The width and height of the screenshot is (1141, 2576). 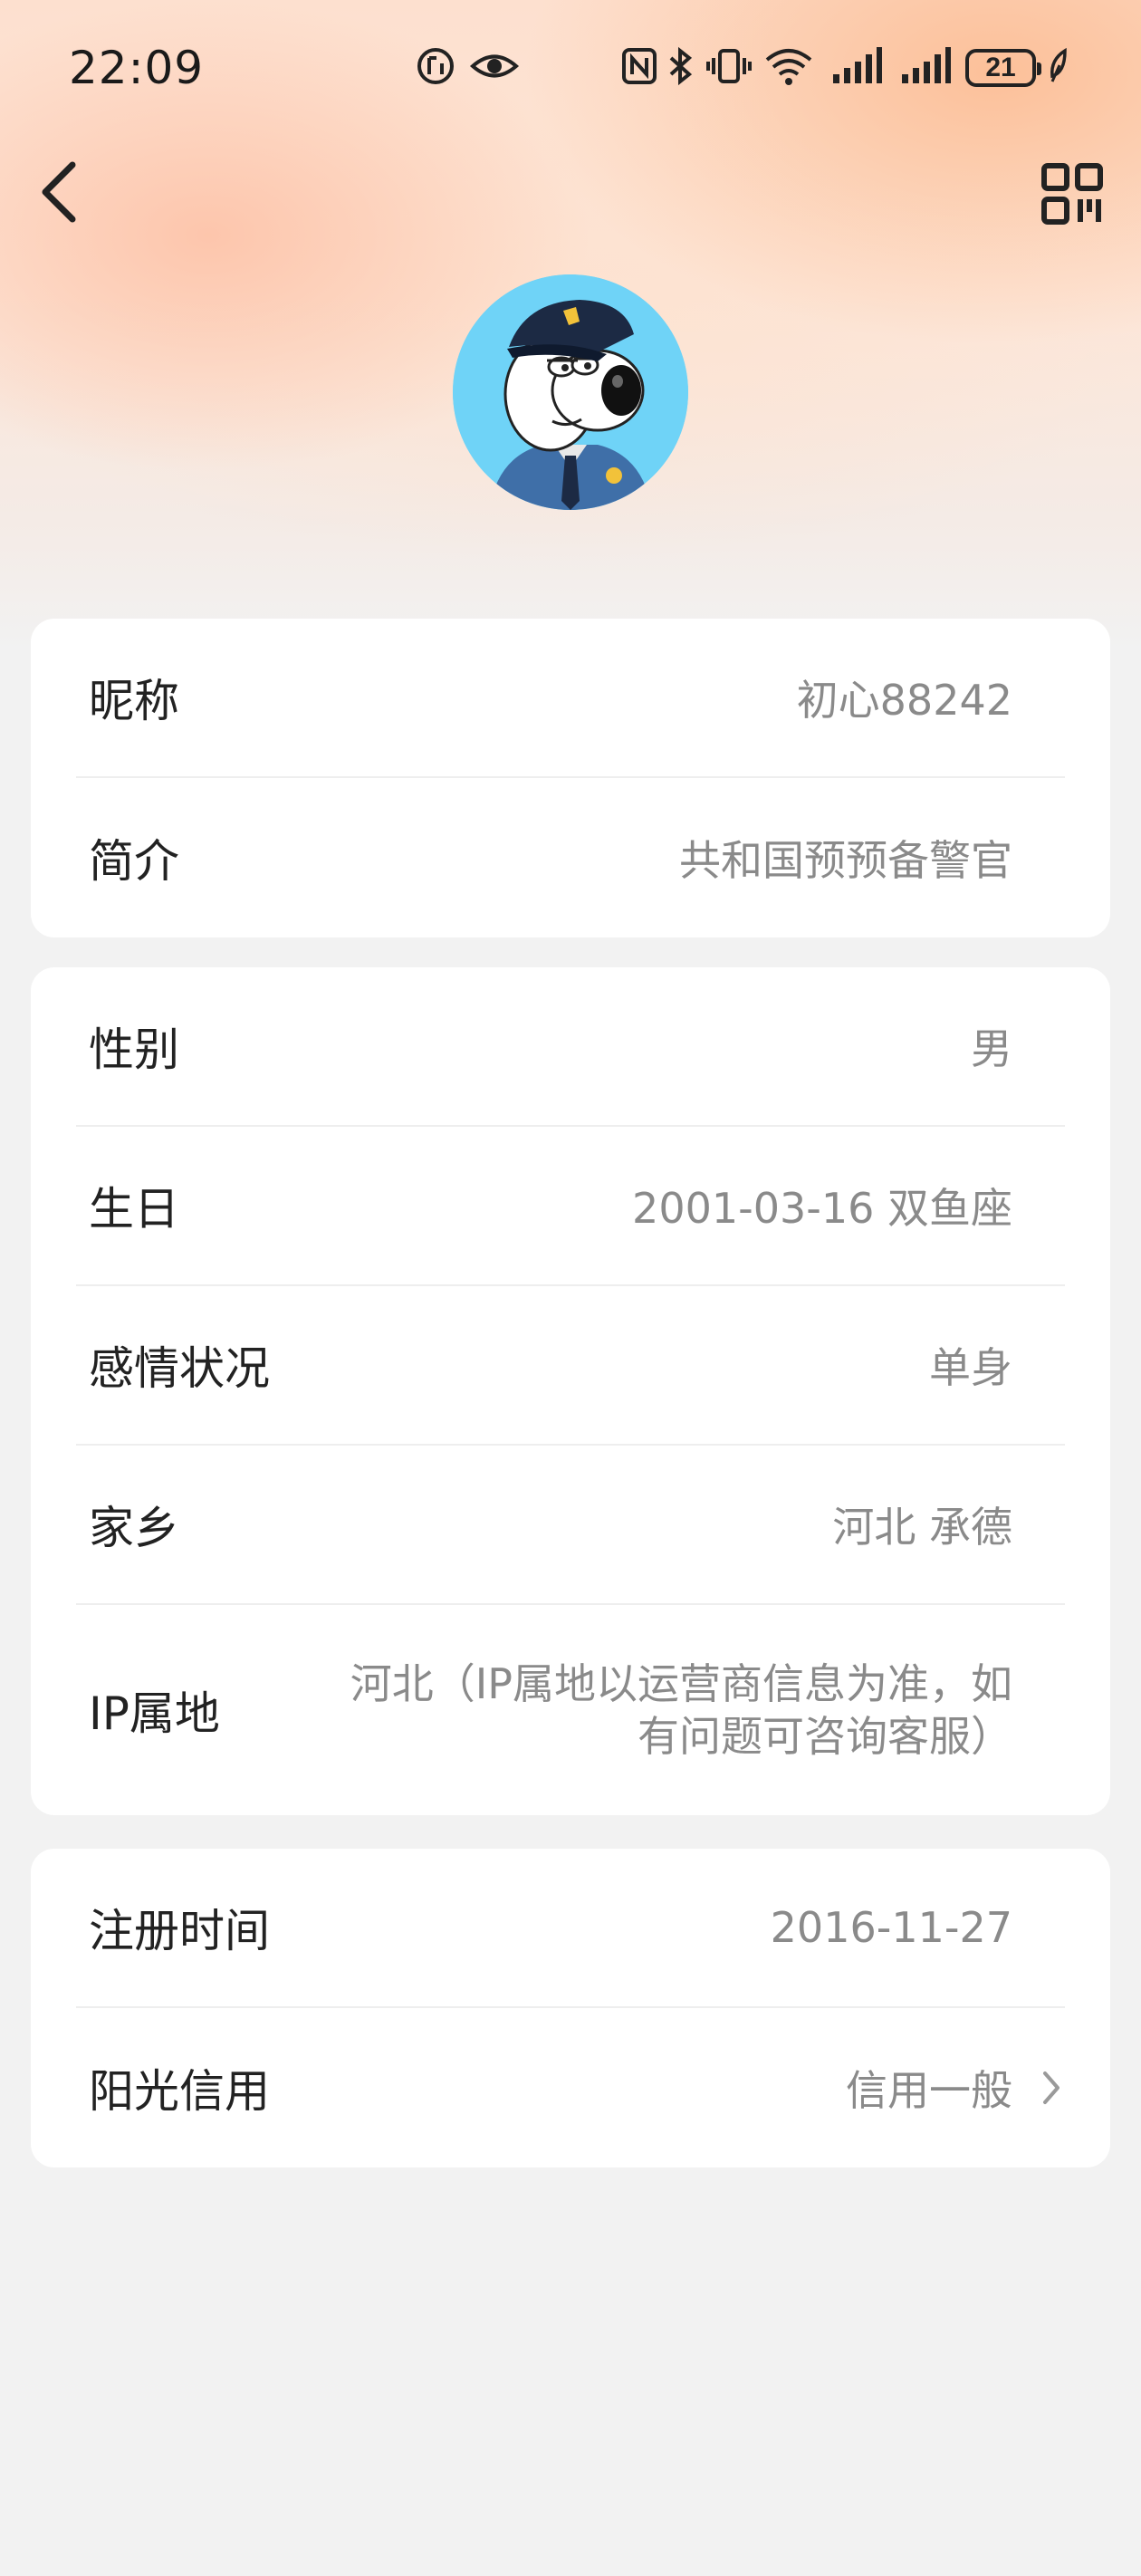 What do you see at coordinates (570, 68) in the screenshot?
I see `status-bar: 22:09 21` at bounding box center [570, 68].